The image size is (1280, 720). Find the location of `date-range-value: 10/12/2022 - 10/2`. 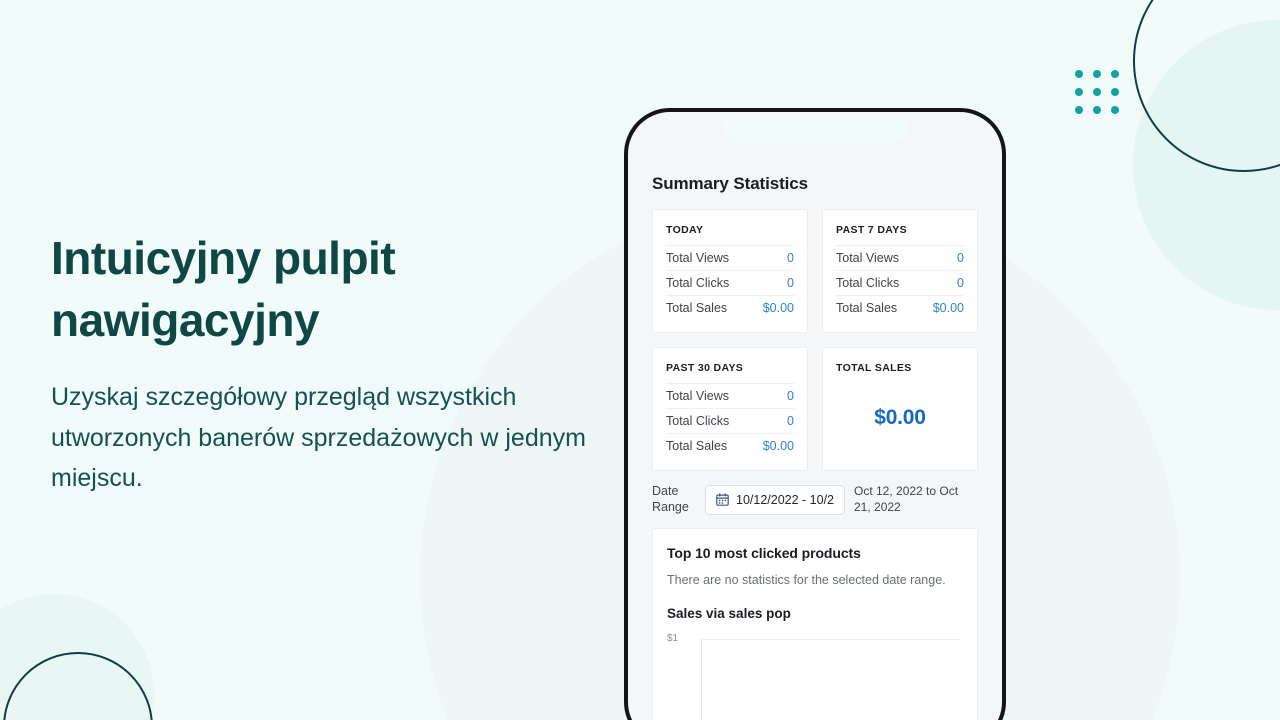

date-range-value: 10/12/2022 - 10/2 is located at coordinates (785, 499).